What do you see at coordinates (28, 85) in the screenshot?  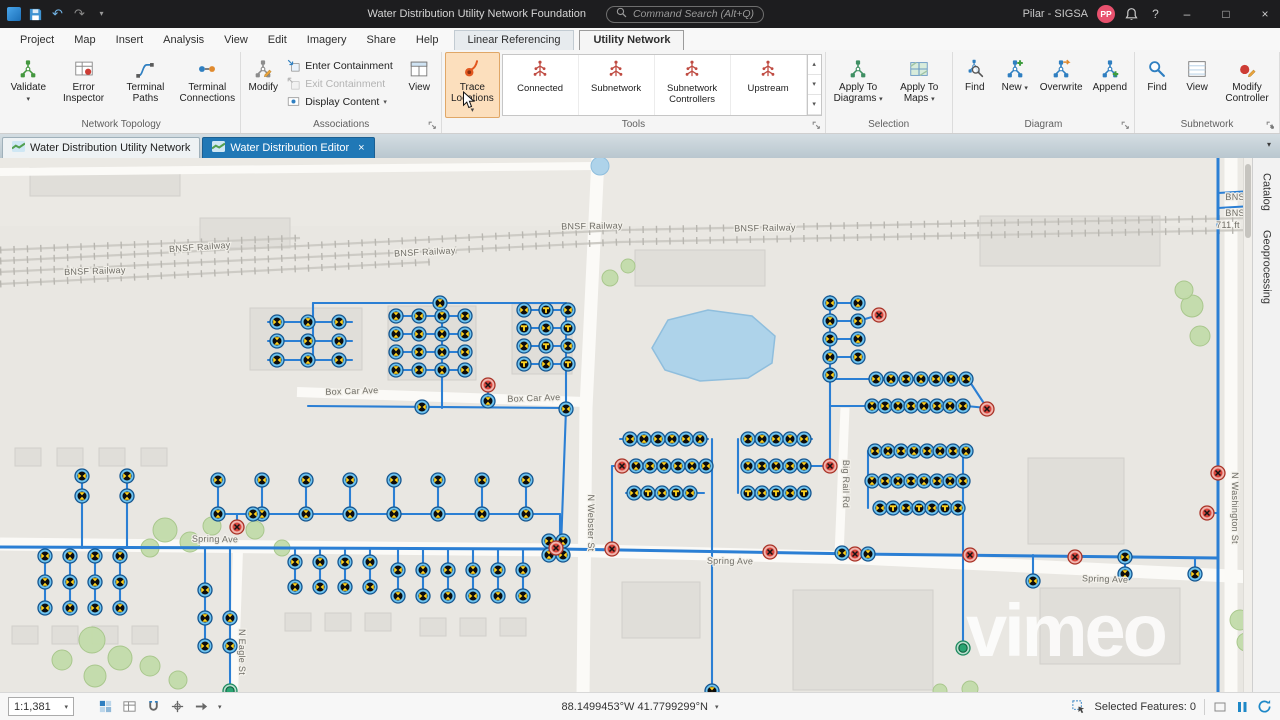 I see `validate-button: Validate ▾` at bounding box center [28, 85].